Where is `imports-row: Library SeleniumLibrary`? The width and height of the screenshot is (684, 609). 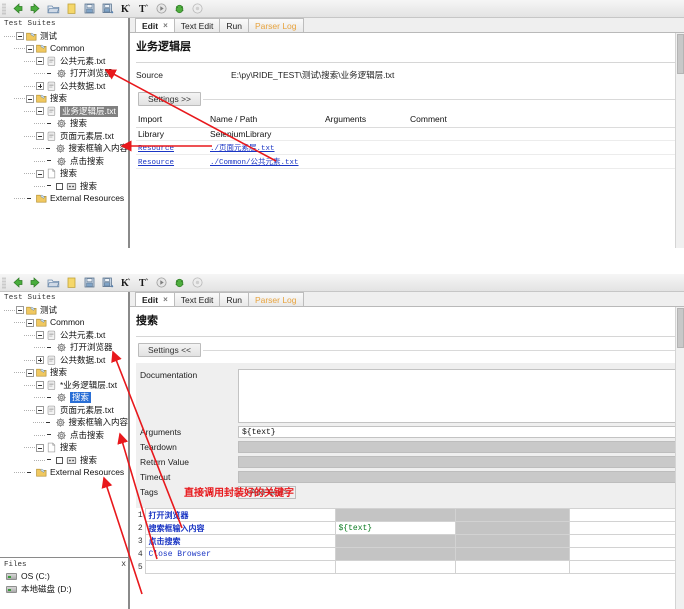 imports-row: Library SeleniumLibrary is located at coordinates (410, 134).